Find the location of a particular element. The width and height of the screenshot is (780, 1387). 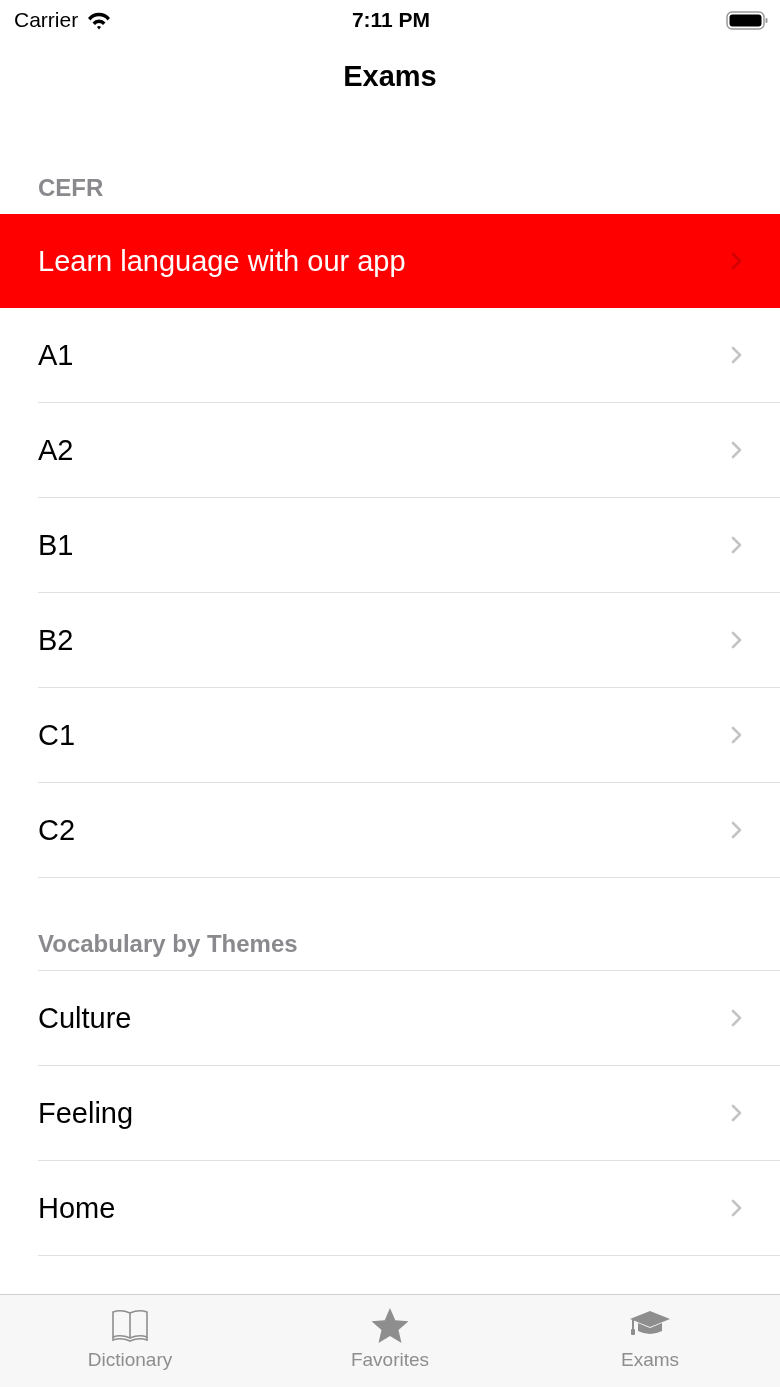

wifi-icon is located at coordinates (99, 20).